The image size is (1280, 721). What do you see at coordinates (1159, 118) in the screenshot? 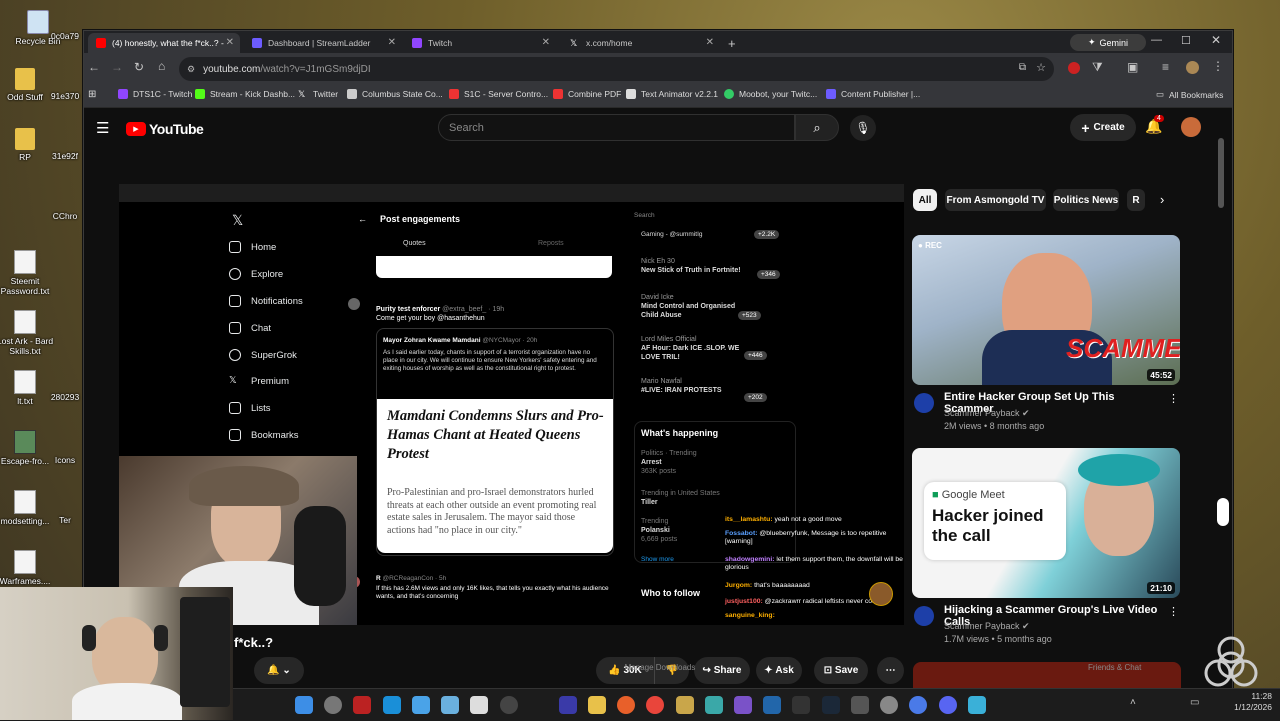
I see `notification-count-badge: 4` at bounding box center [1159, 118].